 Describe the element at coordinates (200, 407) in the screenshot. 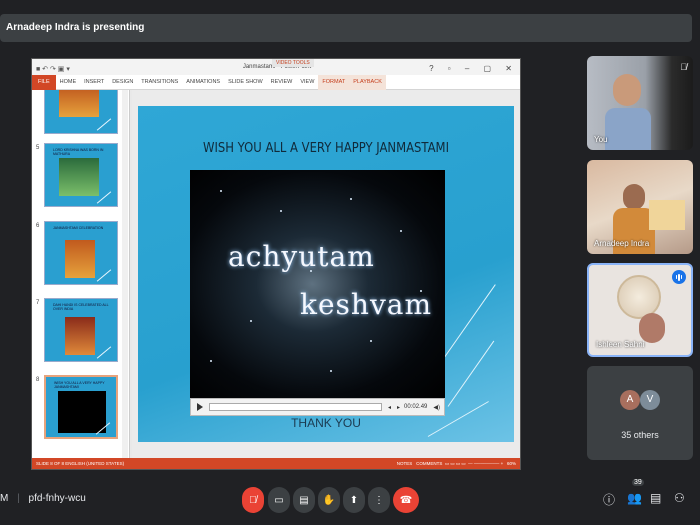

I see `play-icon` at that location.